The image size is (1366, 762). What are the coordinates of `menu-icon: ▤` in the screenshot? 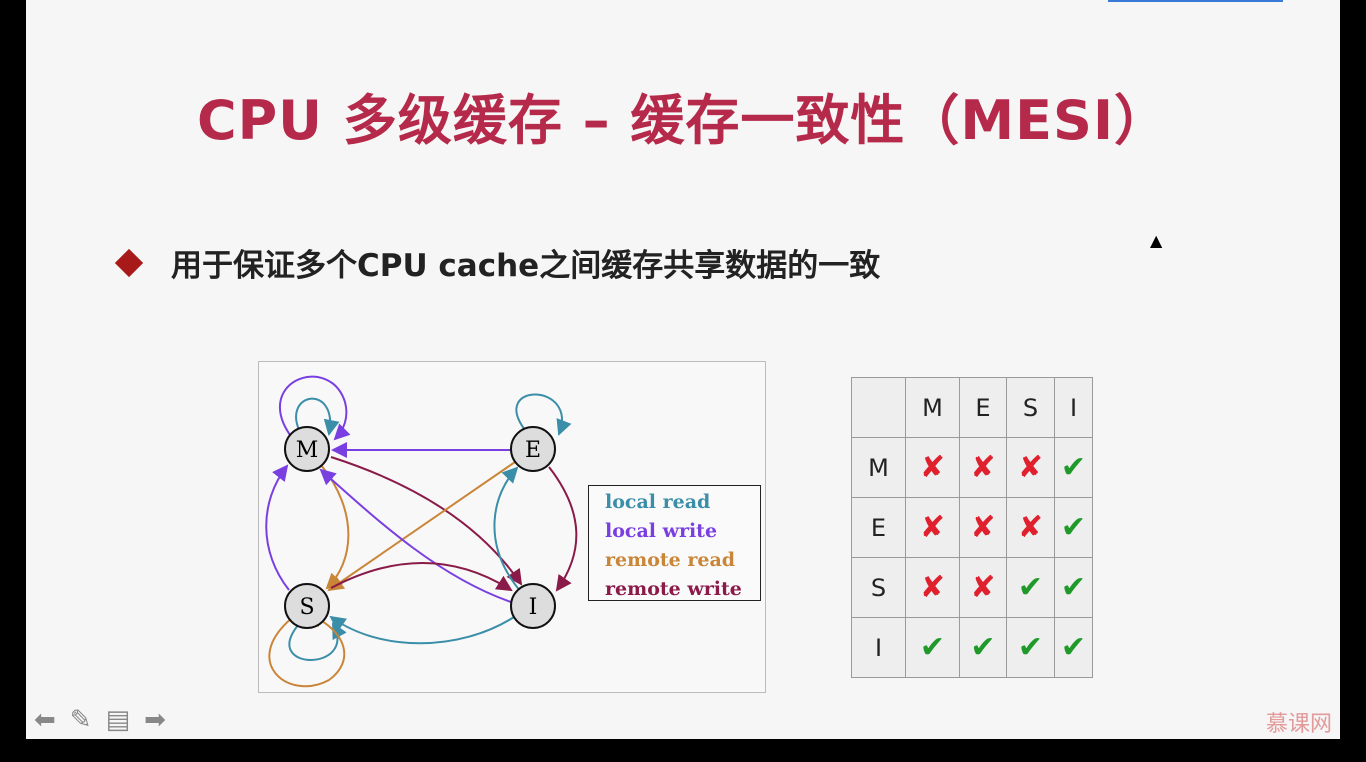 It's located at (118, 720).